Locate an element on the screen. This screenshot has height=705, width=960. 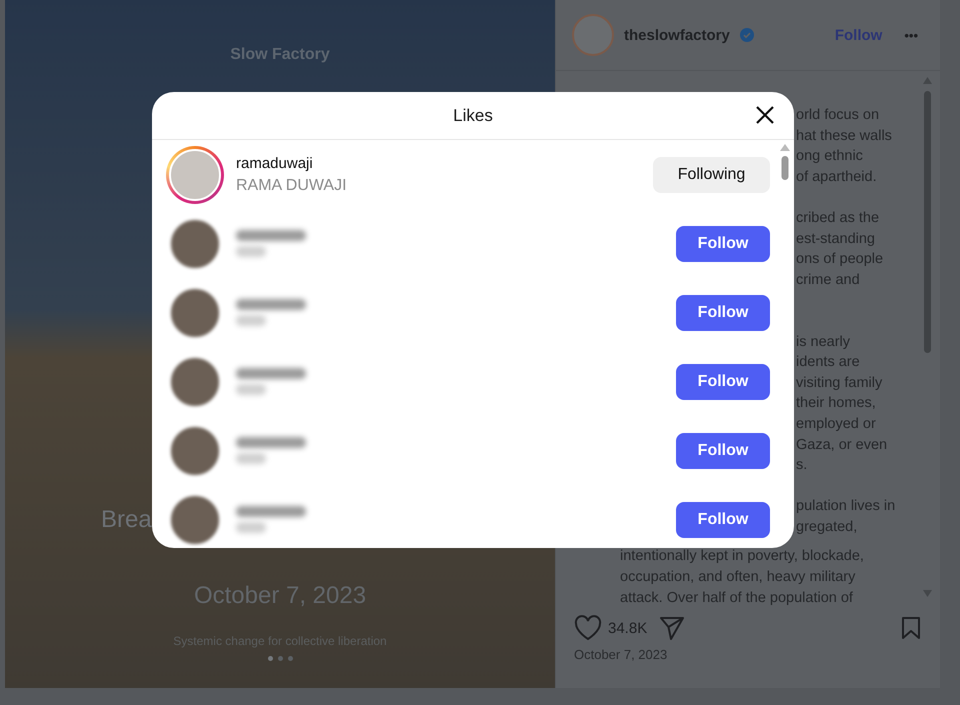
caption-line: intentionally kept in poverty, blockade, is located at coordinates (742, 556).